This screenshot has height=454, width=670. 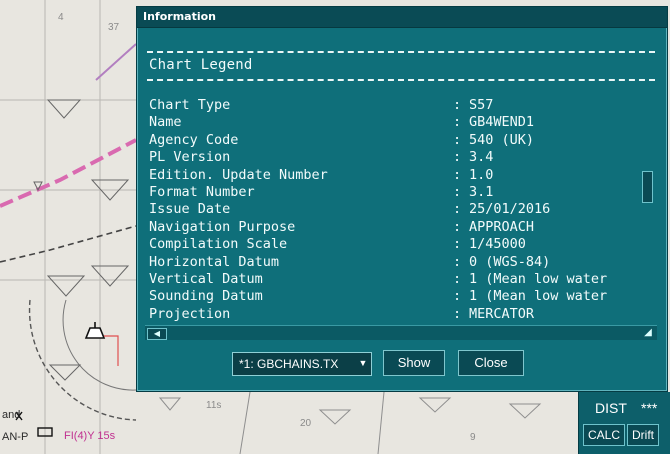 I want to click on window-title: Information, so click(x=179, y=16).